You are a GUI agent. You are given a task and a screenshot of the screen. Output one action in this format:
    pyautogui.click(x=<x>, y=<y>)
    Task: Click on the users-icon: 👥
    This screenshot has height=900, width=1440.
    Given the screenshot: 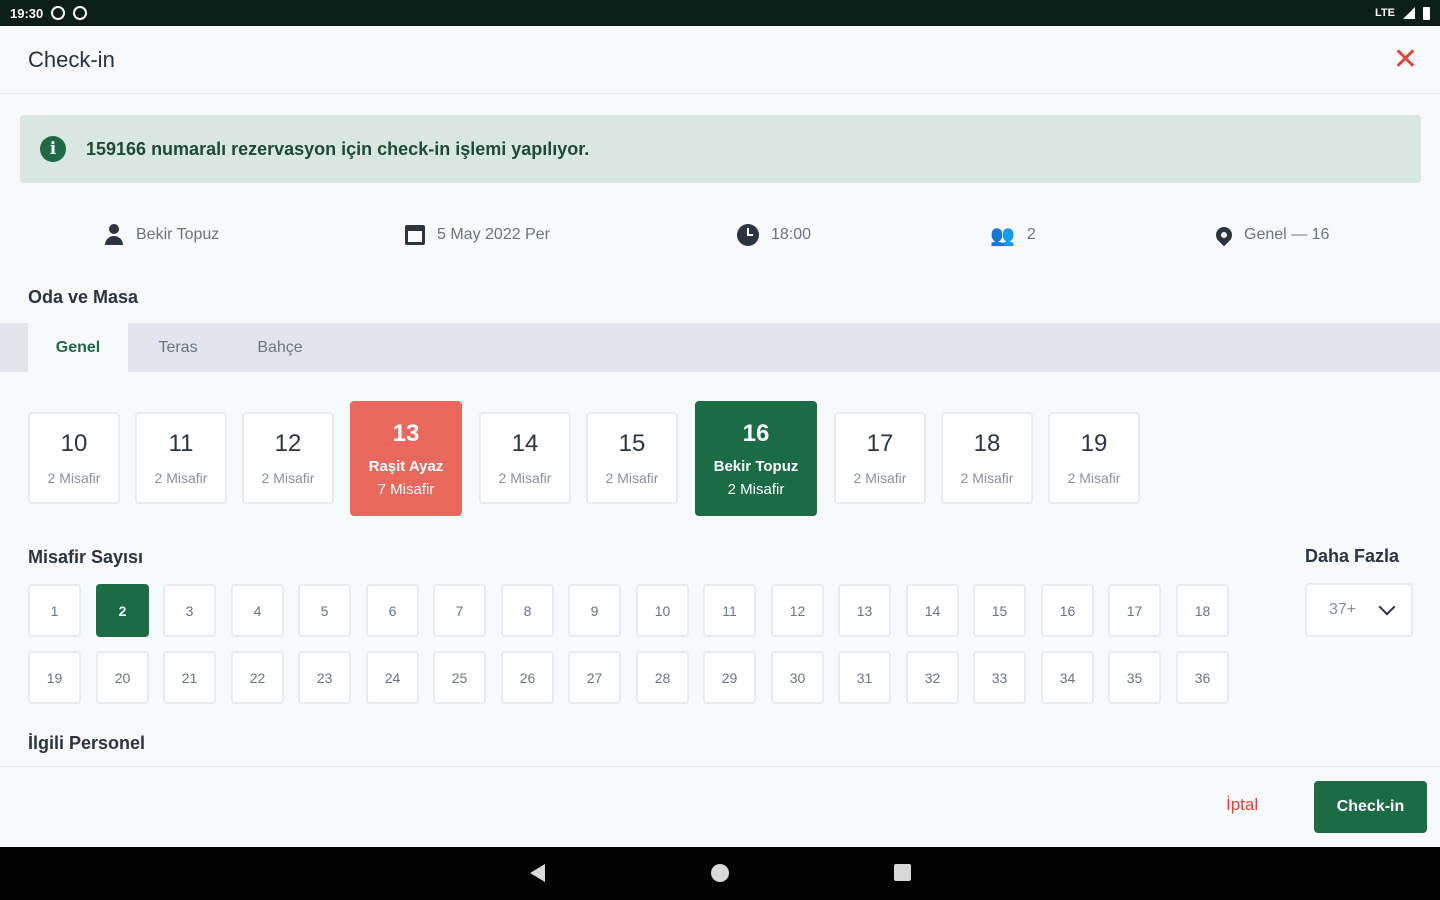 What is the action you would take?
    pyautogui.click(x=1002, y=235)
    